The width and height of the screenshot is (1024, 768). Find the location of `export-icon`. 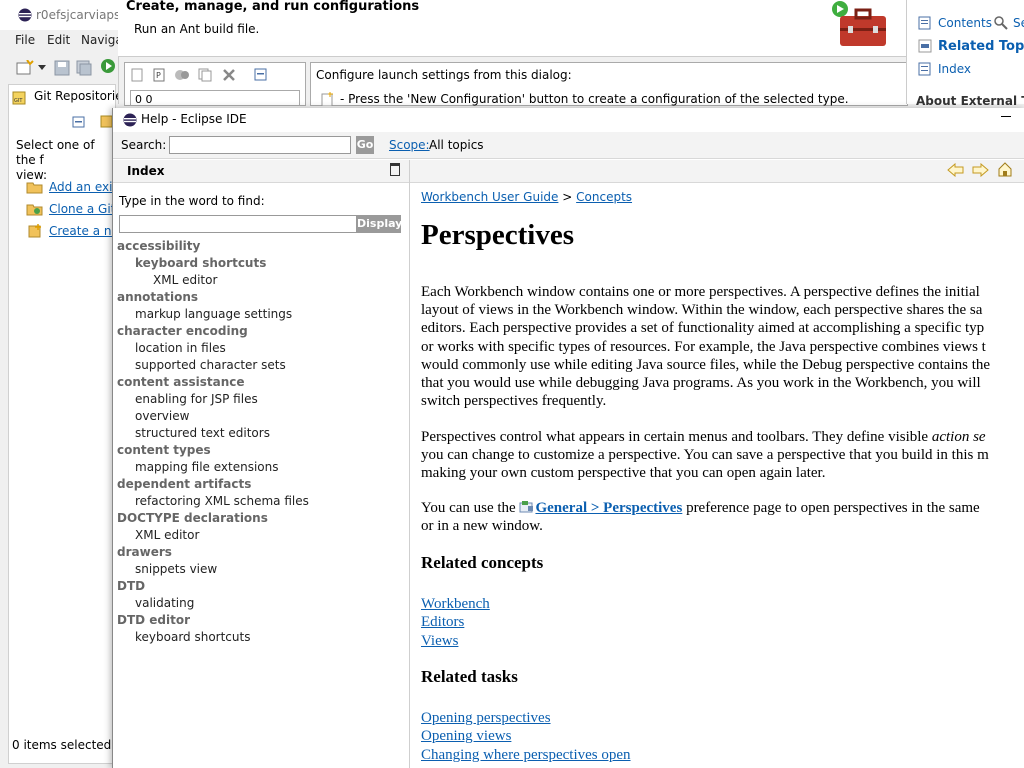

export-icon is located at coordinates (182, 75).